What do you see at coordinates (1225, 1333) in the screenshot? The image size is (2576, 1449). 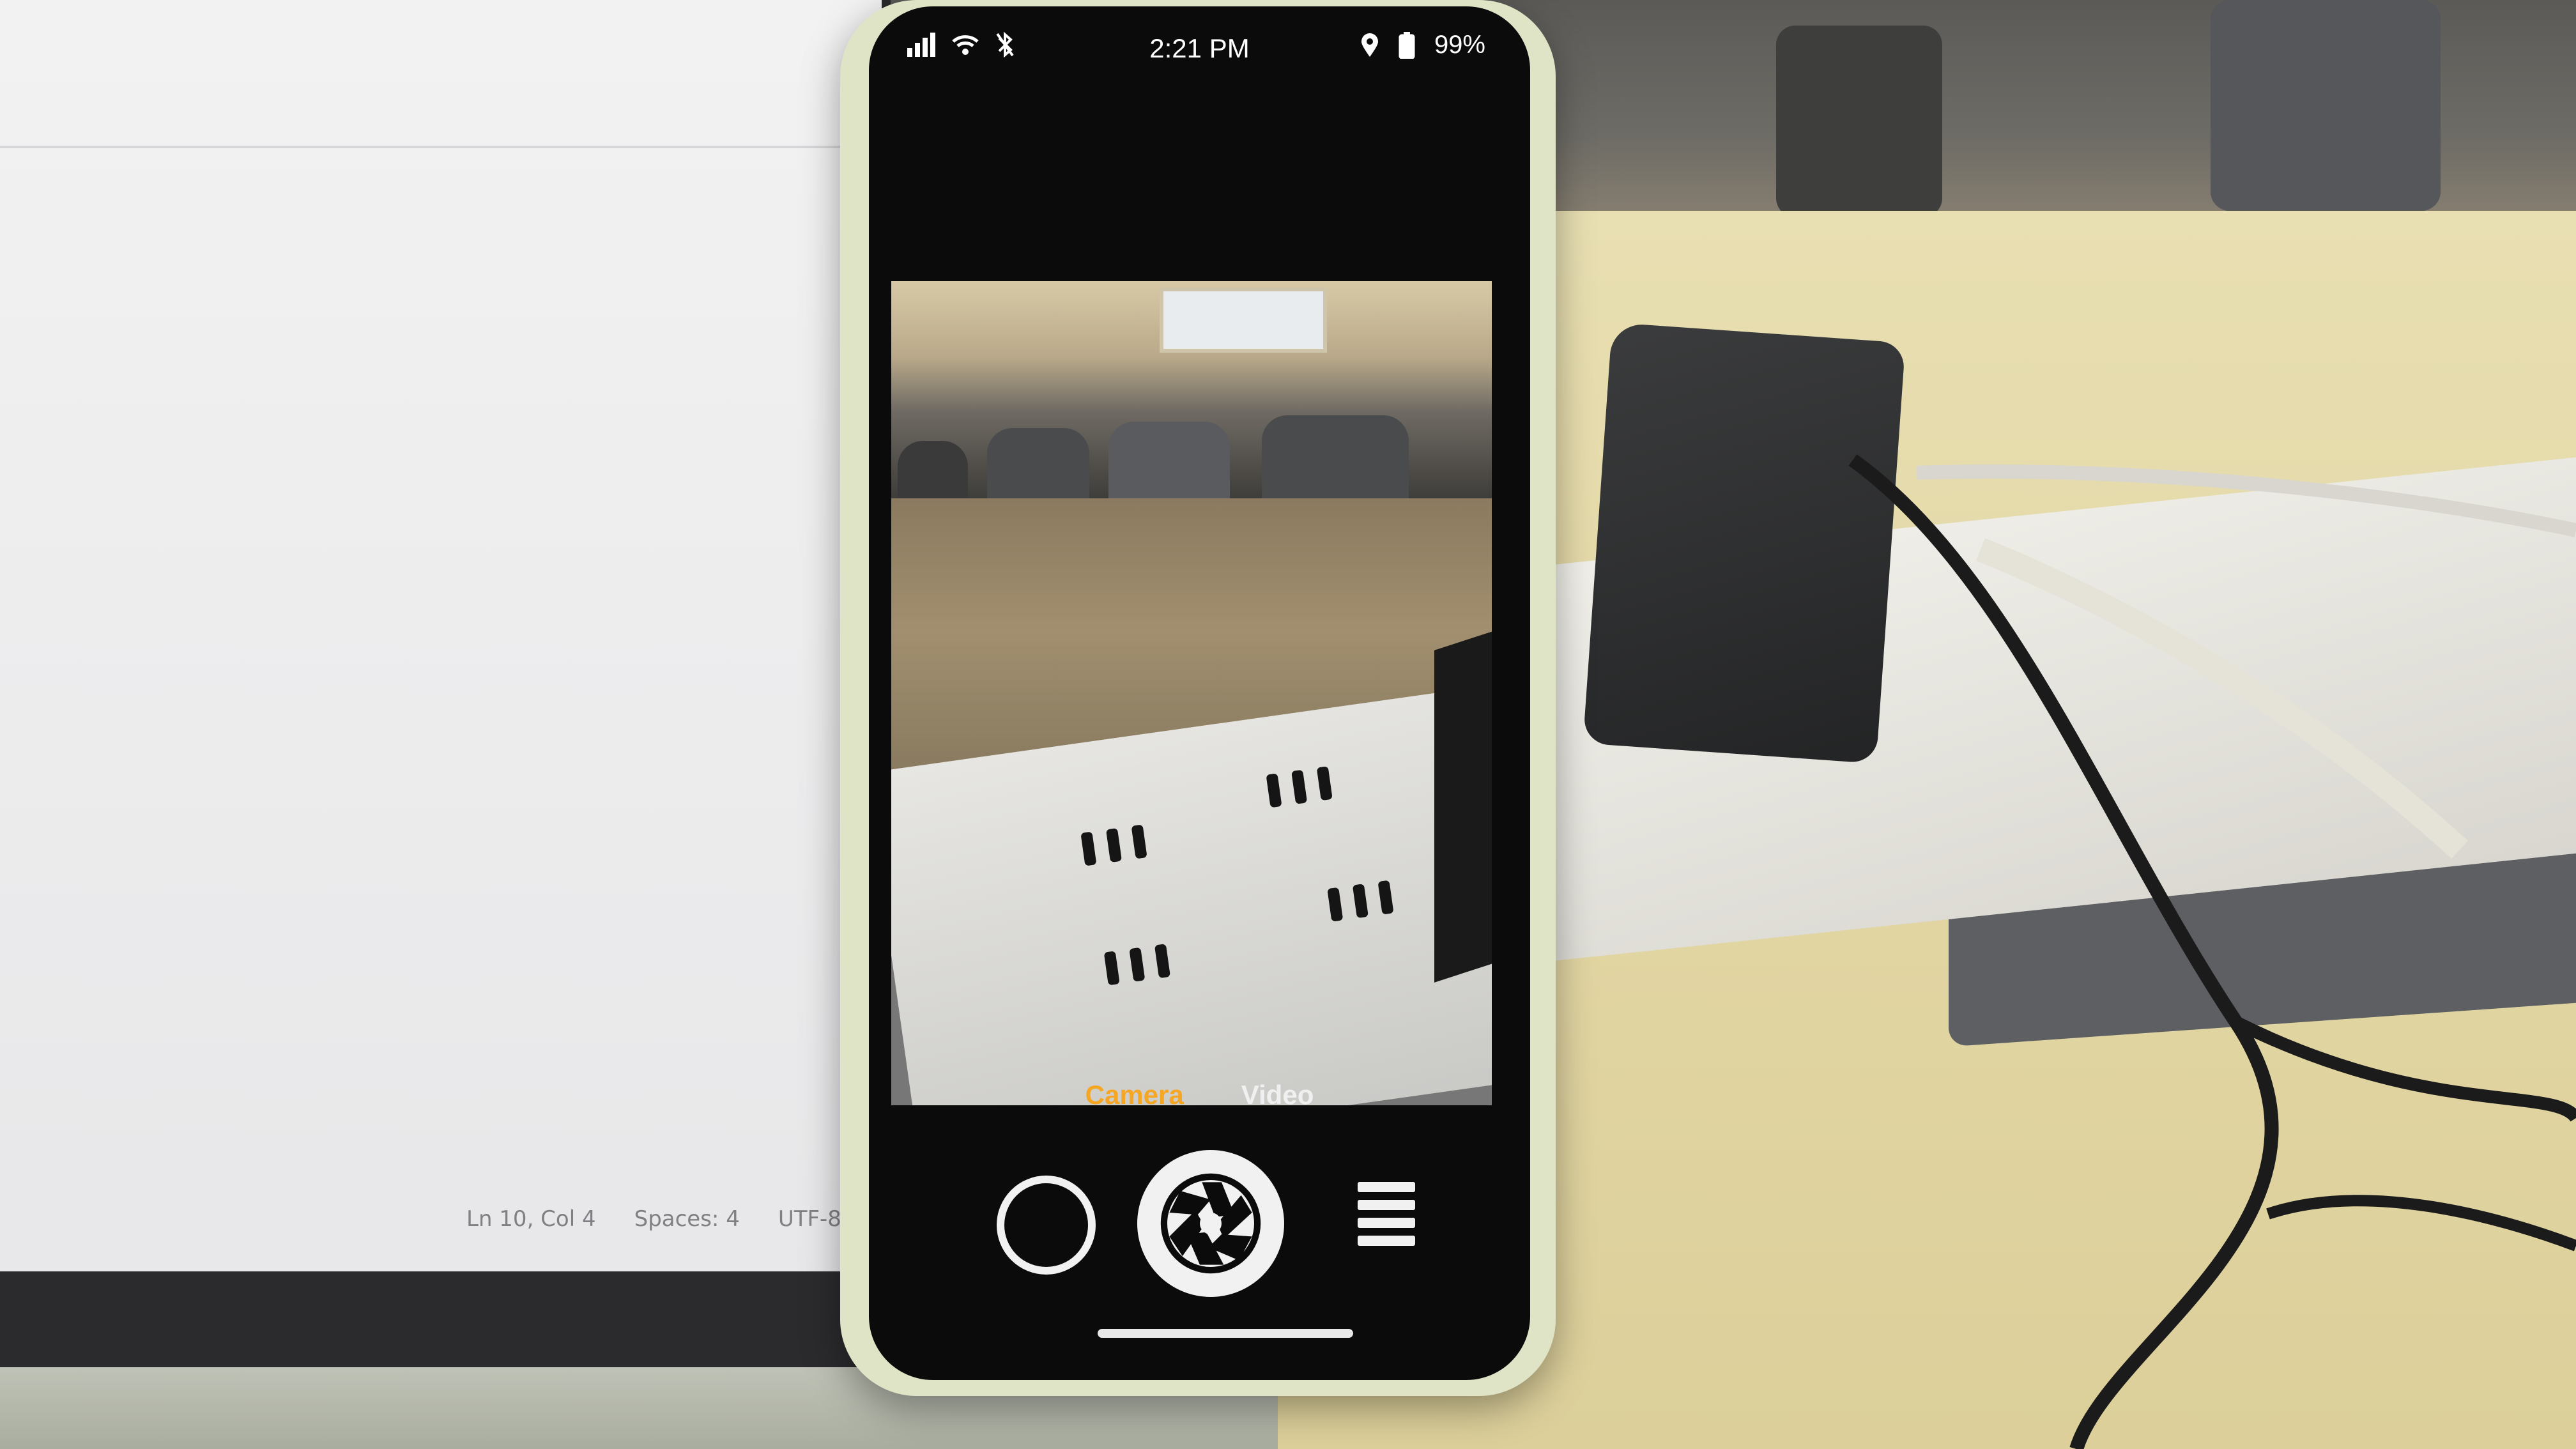 I see `home-indicator` at bounding box center [1225, 1333].